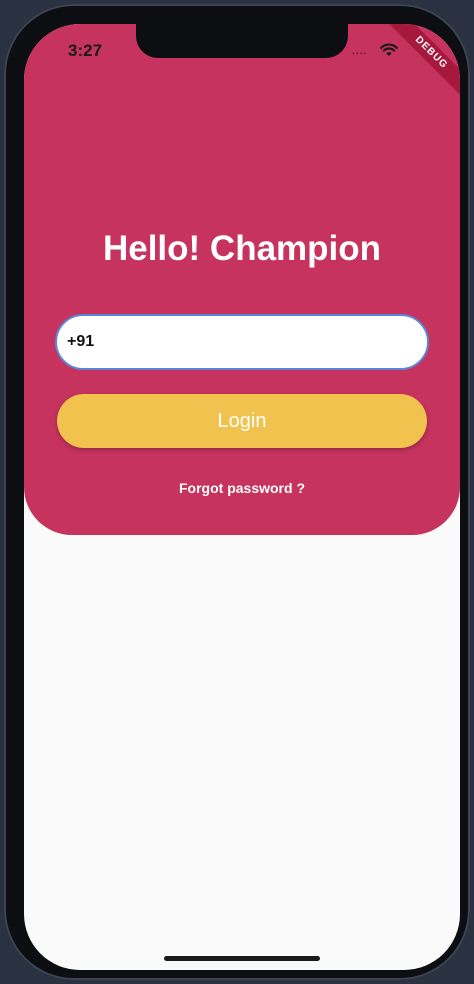  Describe the element at coordinates (85, 50) in the screenshot. I see `status-bar-time: 3:27` at that location.